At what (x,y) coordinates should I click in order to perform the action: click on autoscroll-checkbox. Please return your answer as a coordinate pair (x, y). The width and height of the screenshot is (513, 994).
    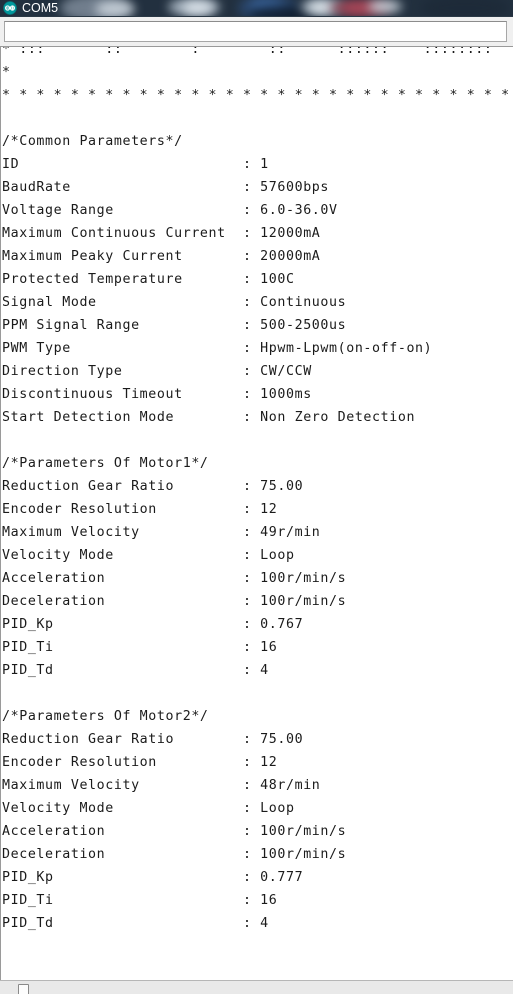
    Looking at the image, I should click on (23, 989).